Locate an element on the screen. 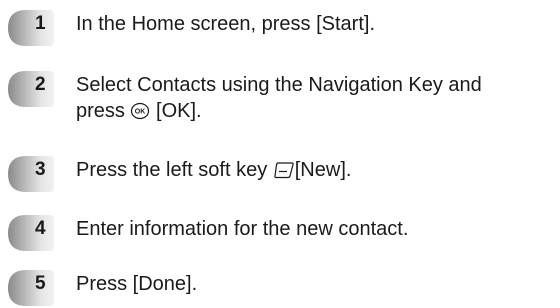 The image size is (560, 308). step-number-badge: 3 is located at coordinates (29, 174).